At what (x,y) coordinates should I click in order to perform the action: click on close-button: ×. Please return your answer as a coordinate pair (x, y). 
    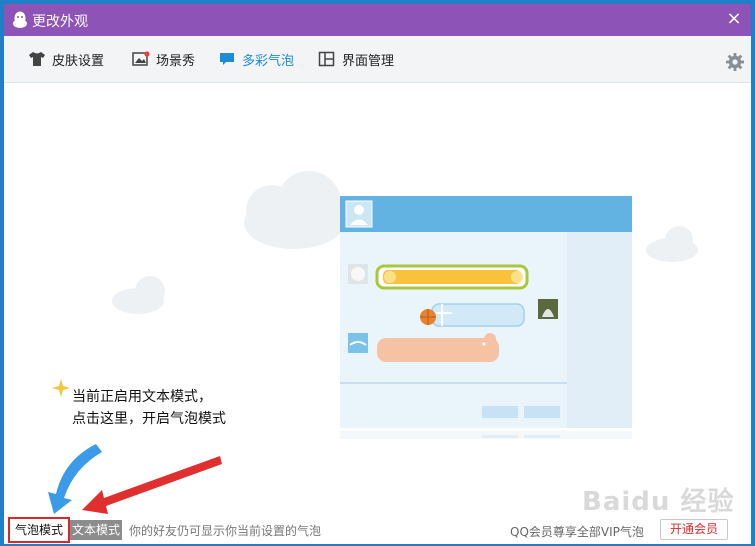
    Looking at the image, I should click on (734, 19).